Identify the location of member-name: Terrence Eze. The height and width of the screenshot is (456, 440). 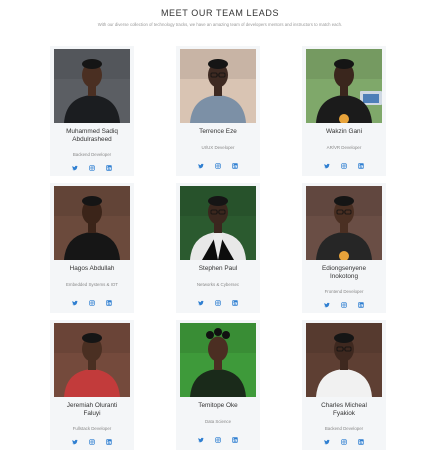
(218, 132).